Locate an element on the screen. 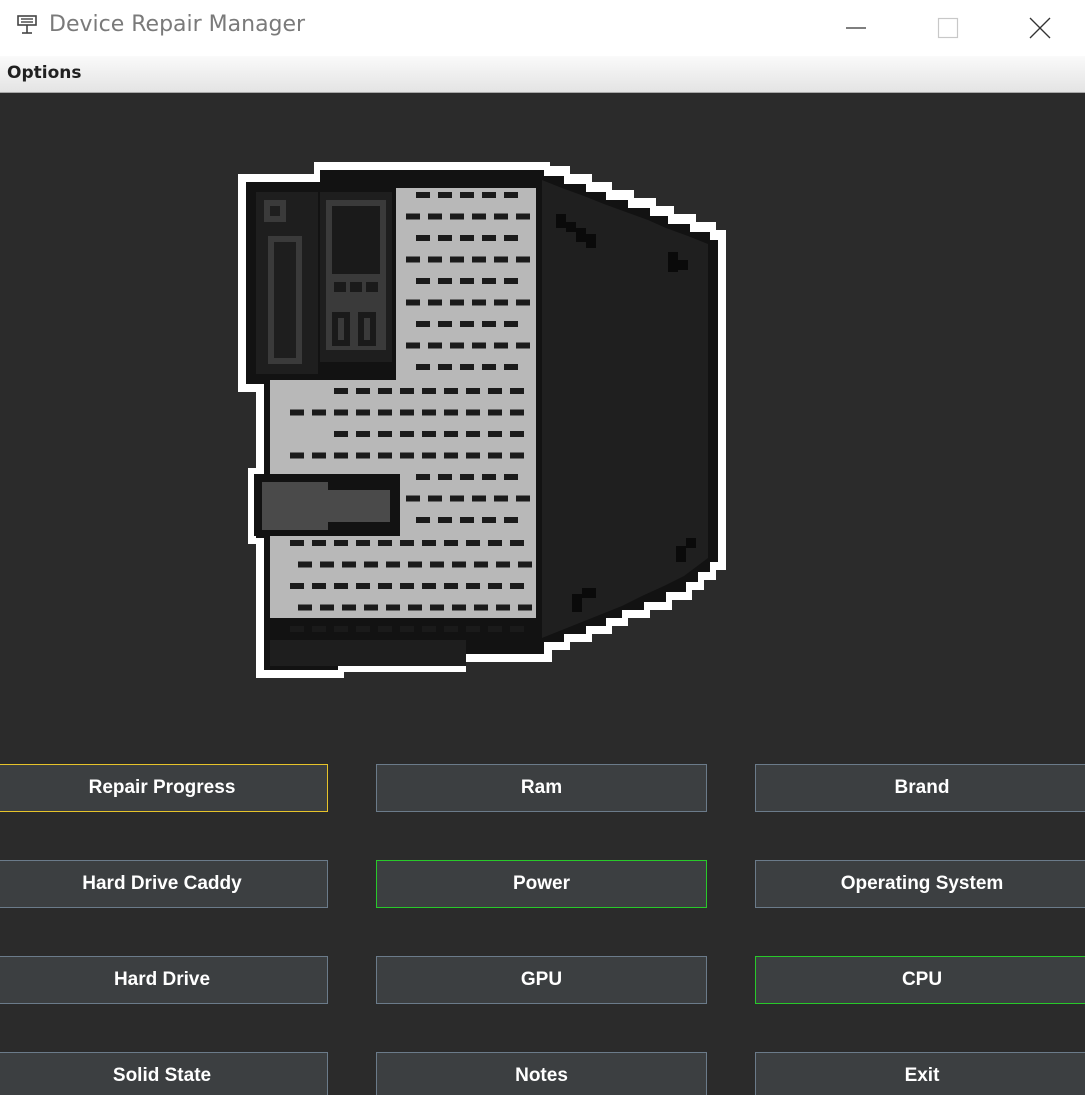  hard-drive-caddy-button: Hard Drive Caddy is located at coordinates (164, 884).